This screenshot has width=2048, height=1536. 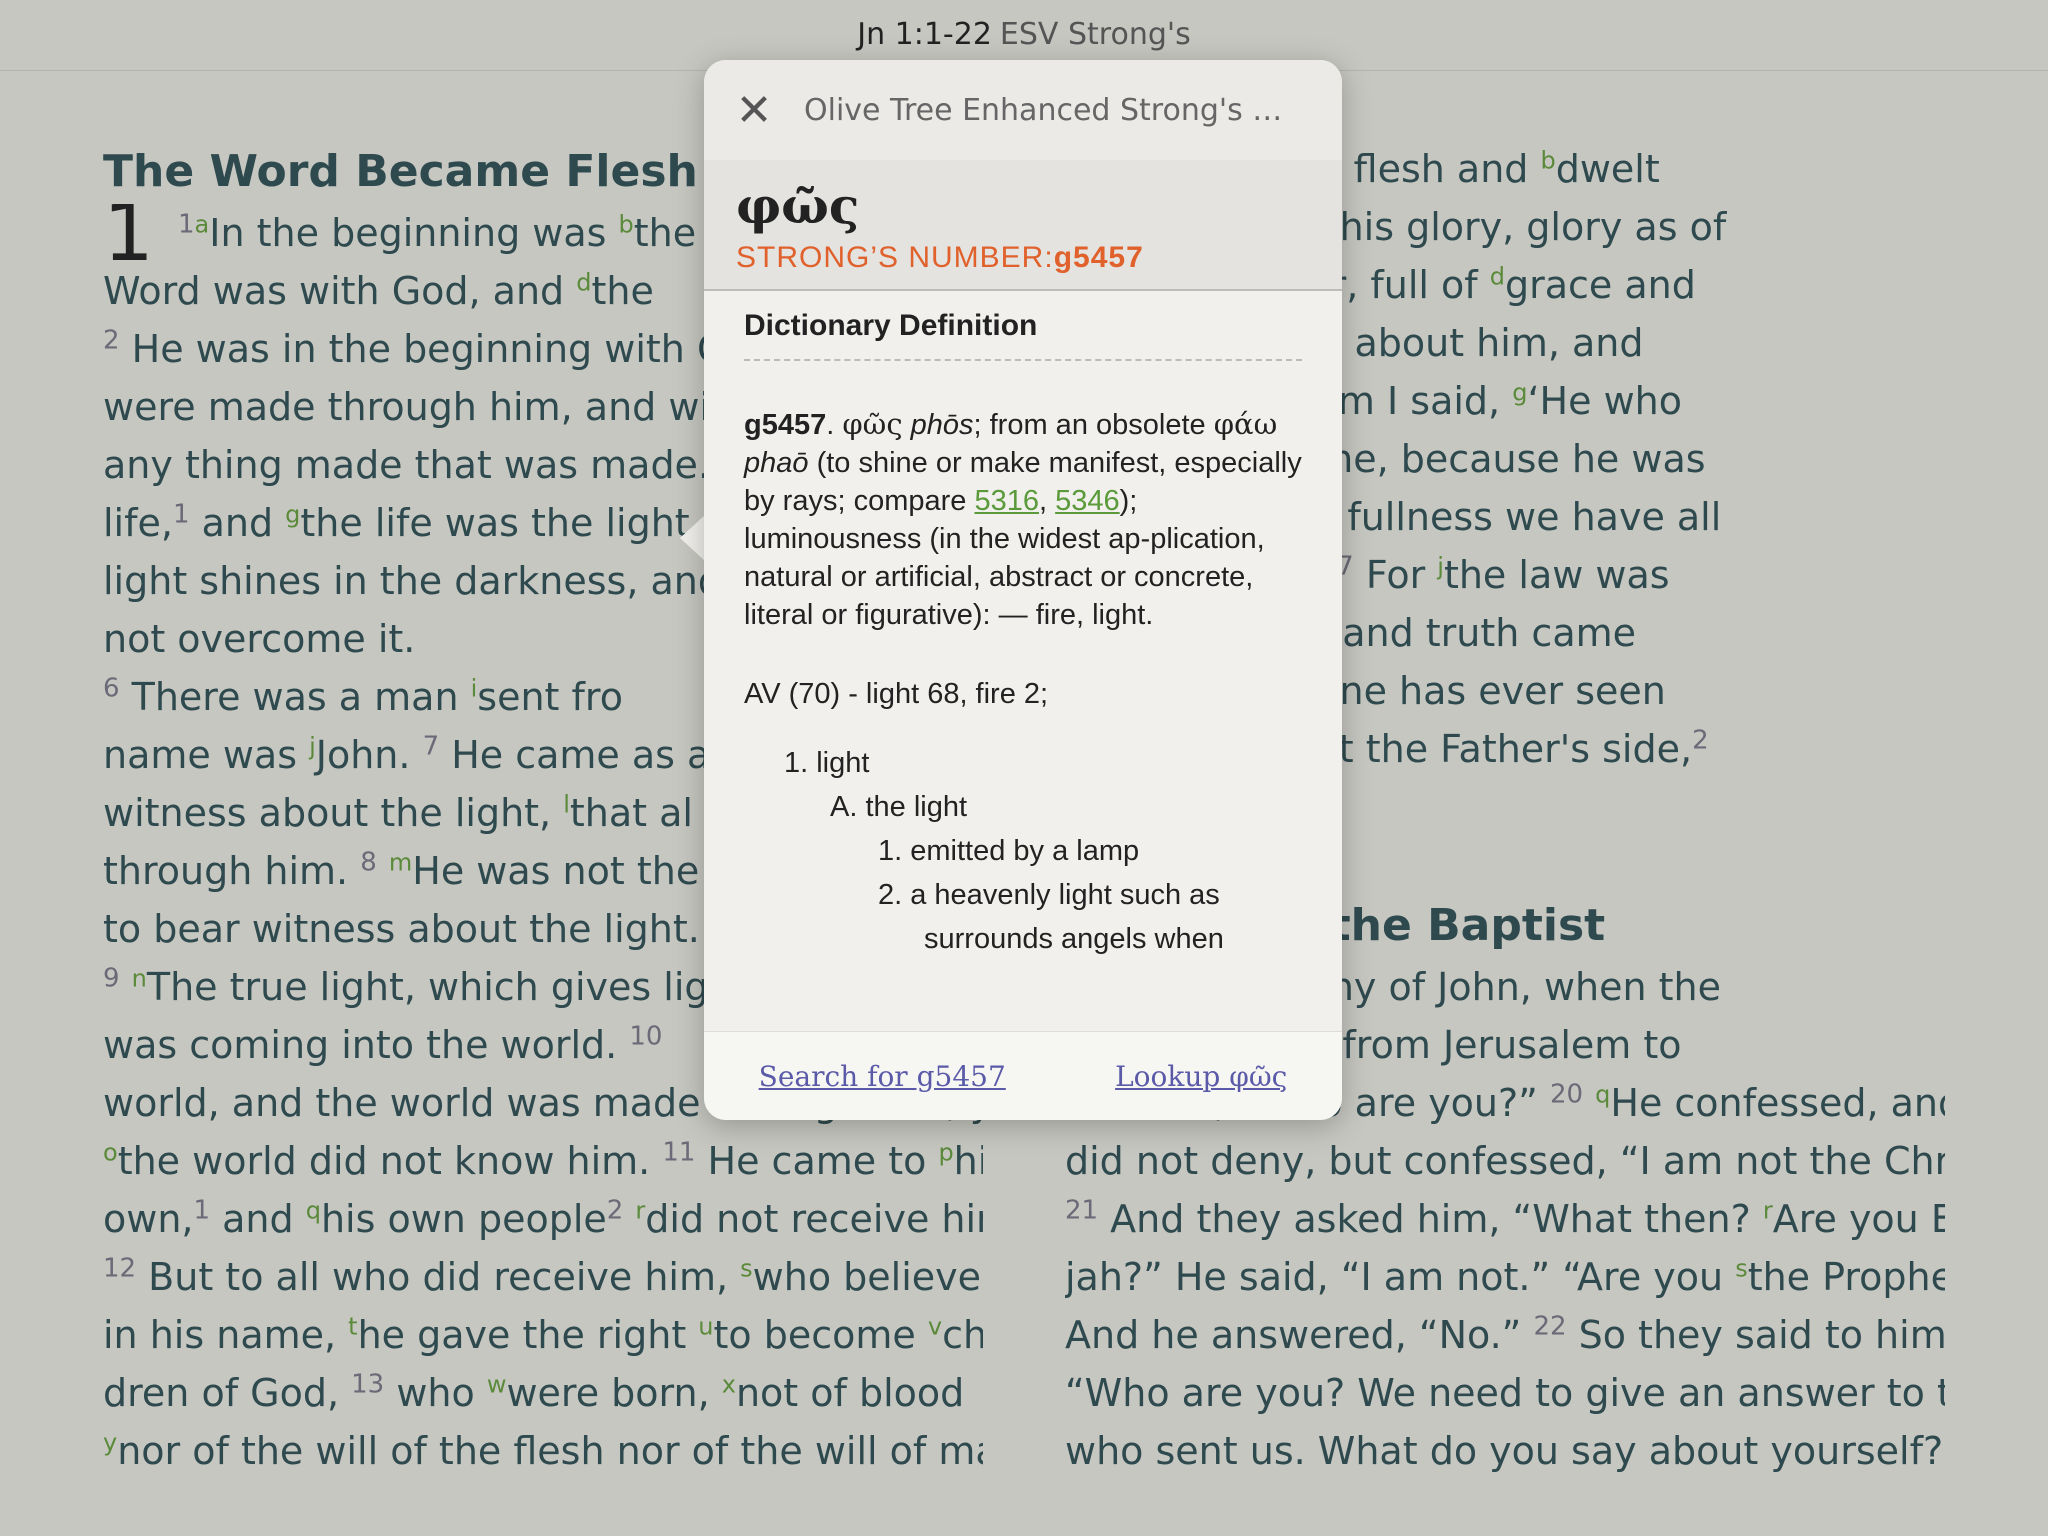 What do you see at coordinates (111, 688) in the screenshot?
I see `verse-number: 6` at bounding box center [111, 688].